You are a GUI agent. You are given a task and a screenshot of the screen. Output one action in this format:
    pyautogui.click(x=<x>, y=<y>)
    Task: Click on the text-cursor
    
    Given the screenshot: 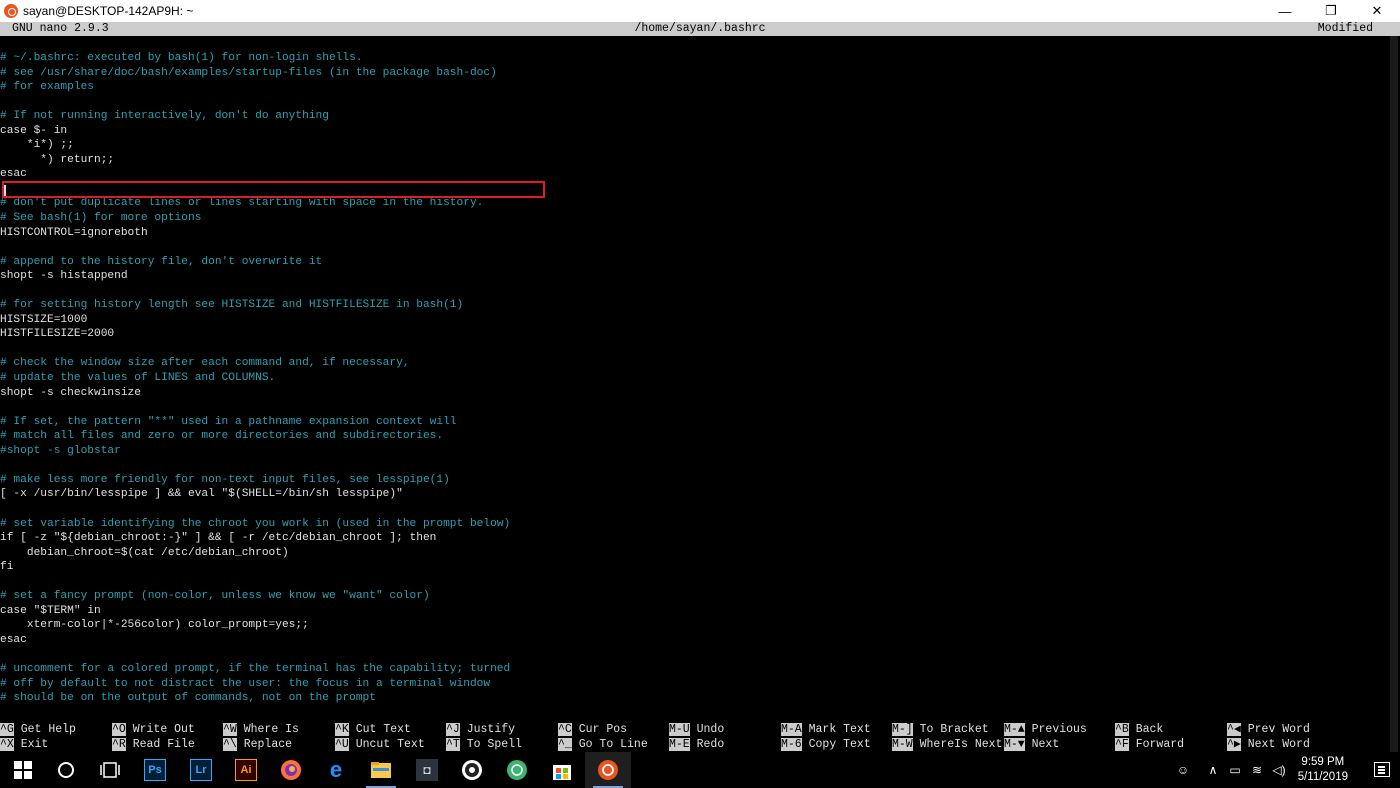 What is the action you would take?
    pyautogui.click(x=5, y=190)
    